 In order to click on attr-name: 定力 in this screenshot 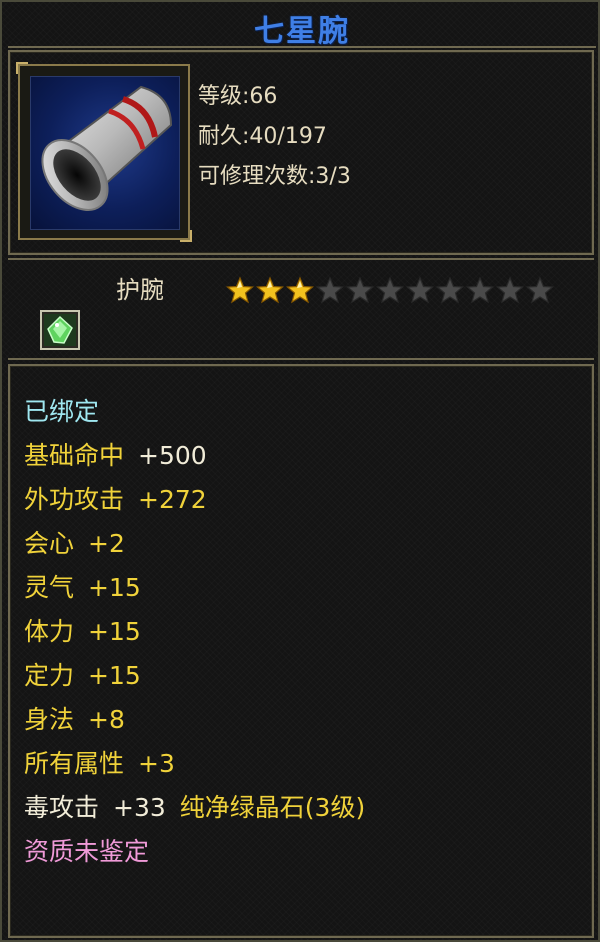, I will do `click(49, 675)`.